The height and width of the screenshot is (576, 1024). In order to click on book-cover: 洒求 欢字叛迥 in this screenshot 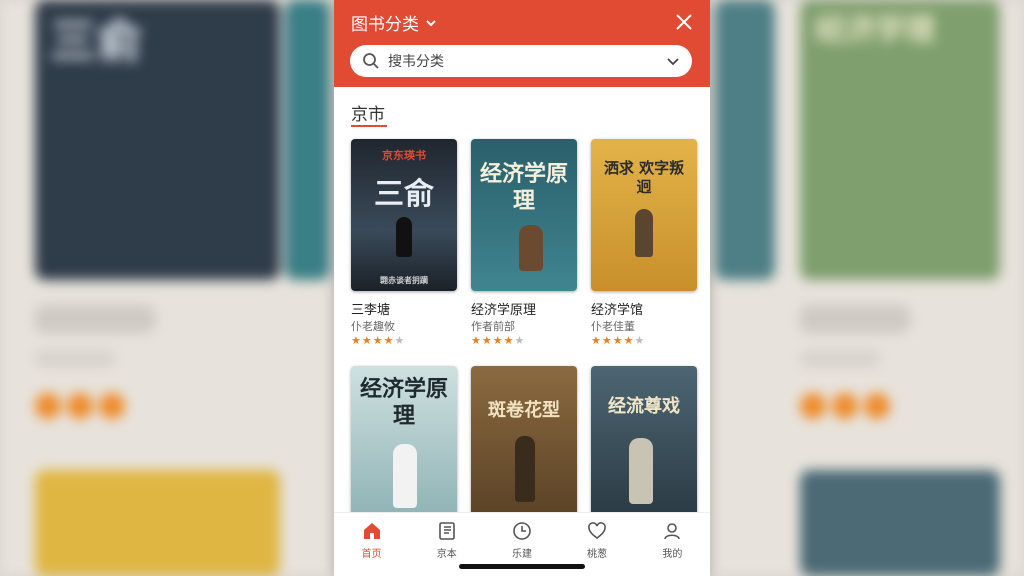, I will do `click(644, 215)`.